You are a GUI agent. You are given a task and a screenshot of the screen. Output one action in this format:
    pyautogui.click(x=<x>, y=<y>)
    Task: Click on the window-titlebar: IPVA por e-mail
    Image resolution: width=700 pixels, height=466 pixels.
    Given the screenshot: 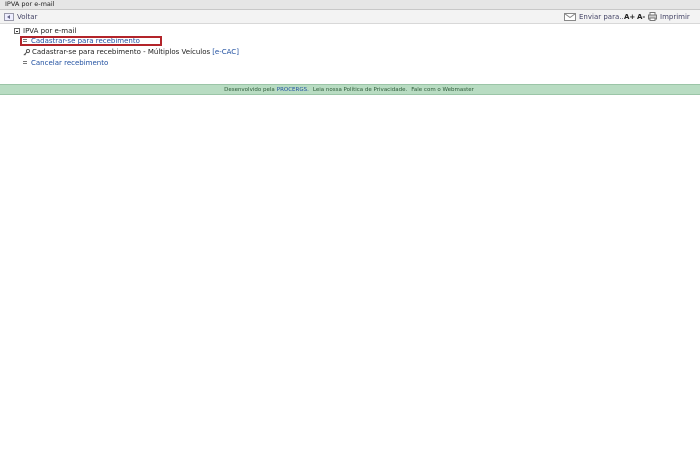 What is the action you would take?
    pyautogui.click(x=350, y=5)
    